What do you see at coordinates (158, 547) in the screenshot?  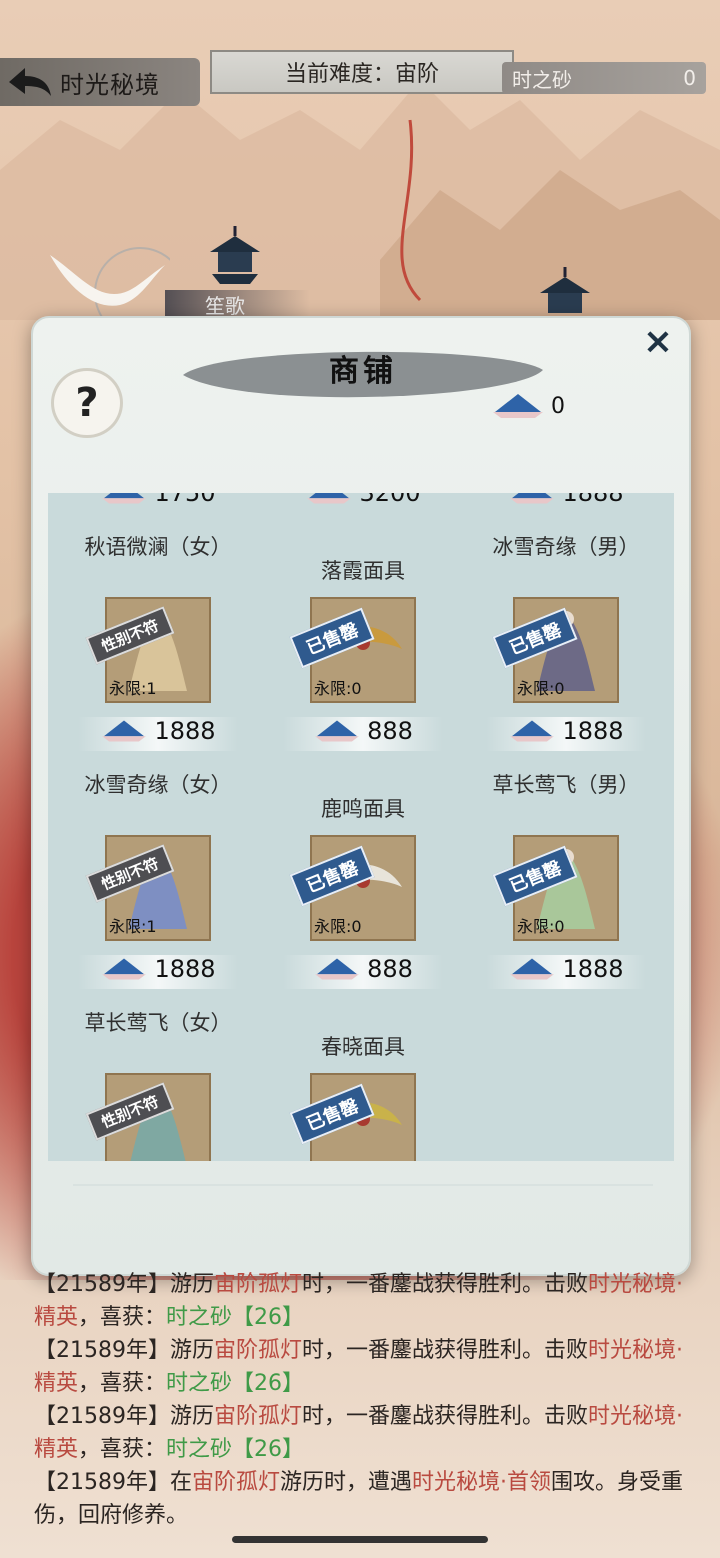 I see `item-name: 秋语微澜（女）` at bounding box center [158, 547].